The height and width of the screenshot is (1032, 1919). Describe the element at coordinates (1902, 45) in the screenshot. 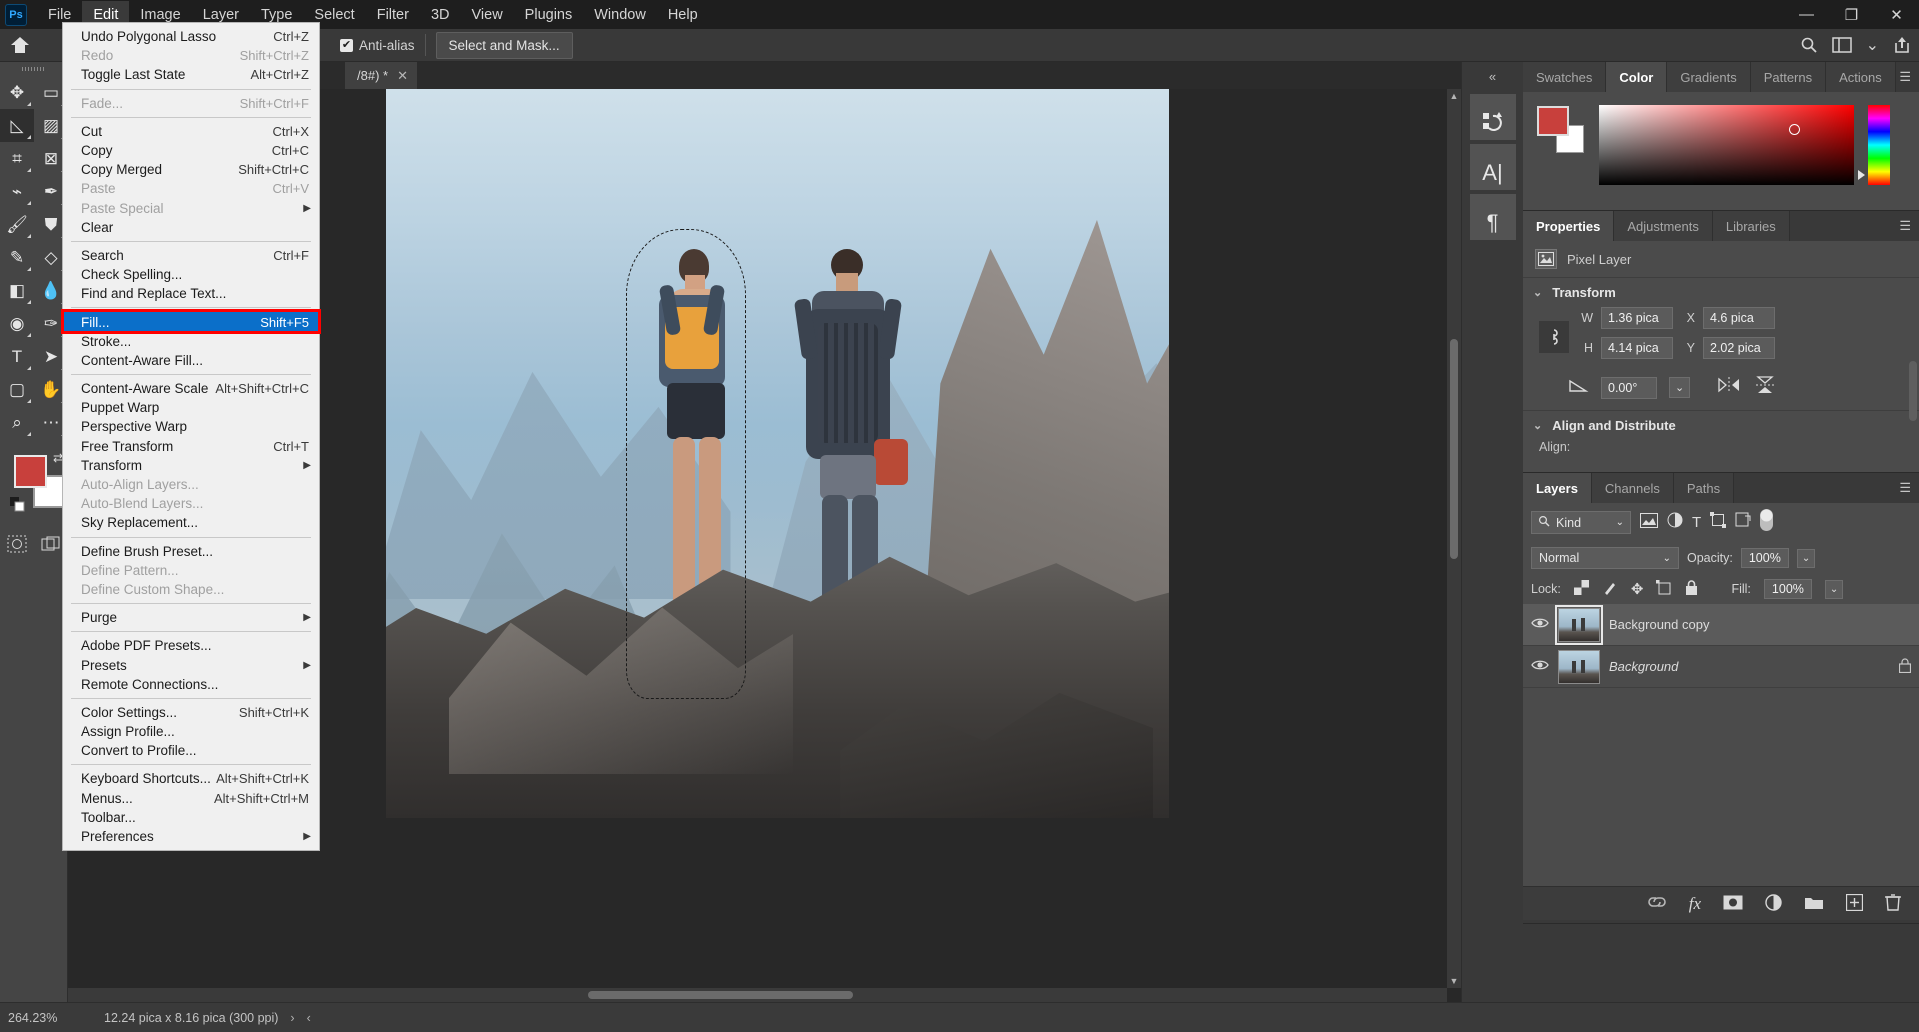

I see `share-icon` at that location.